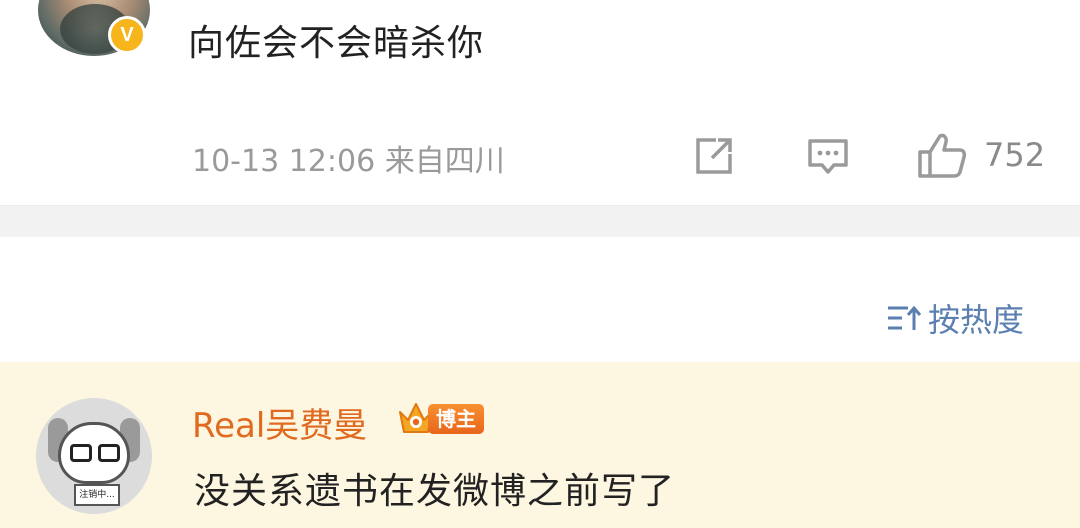 This screenshot has width=1080, height=528. I want to click on verified-badge-icon: V, so click(127, 35).